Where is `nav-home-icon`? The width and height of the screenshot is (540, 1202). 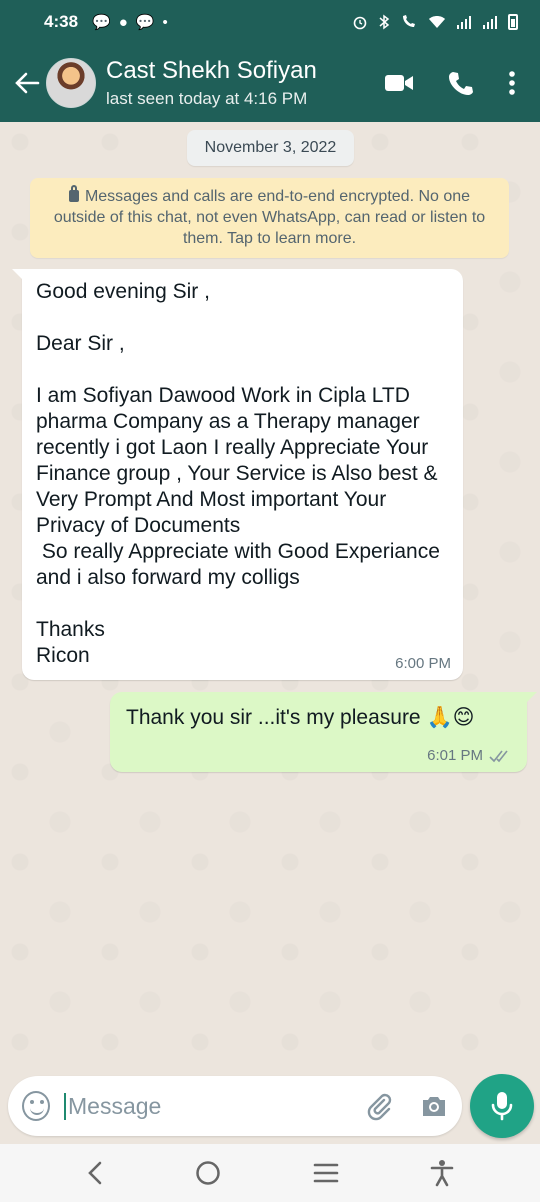 nav-home-icon is located at coordinates (208, 1173).